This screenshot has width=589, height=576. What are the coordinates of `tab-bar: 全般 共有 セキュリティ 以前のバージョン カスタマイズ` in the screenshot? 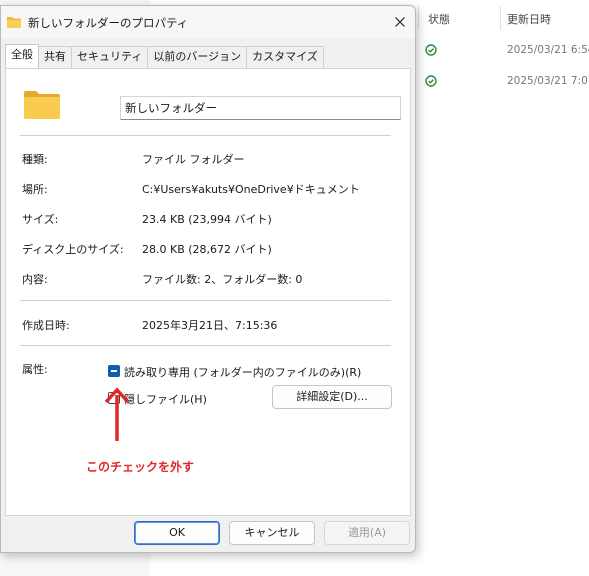 It's located at (164, 56).